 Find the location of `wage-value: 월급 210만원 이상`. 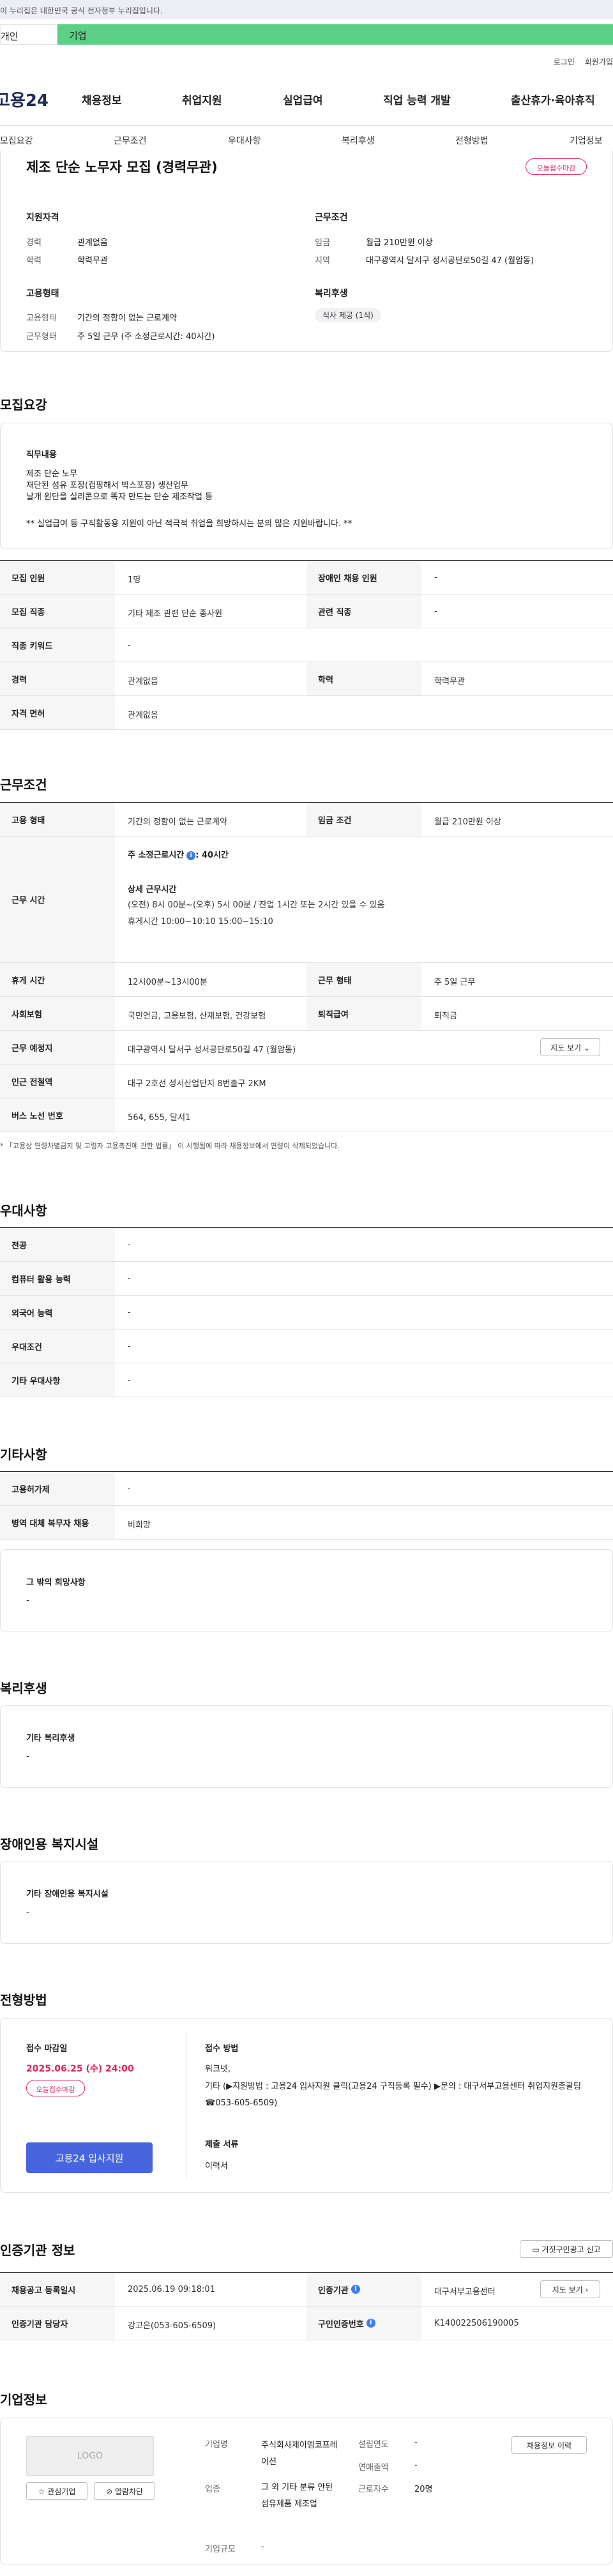

wage-value: 월급 210만원 이상 is located at coordinates (399, 243).